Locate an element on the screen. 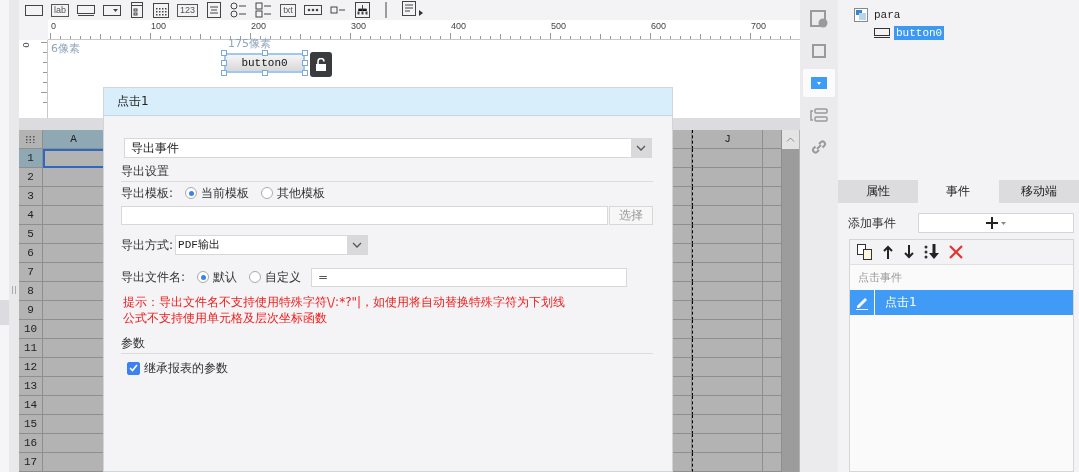 Image resolution: width=1079 pixels, height=472 pixels. row-header: 13 is located at coordinates (31, 386).